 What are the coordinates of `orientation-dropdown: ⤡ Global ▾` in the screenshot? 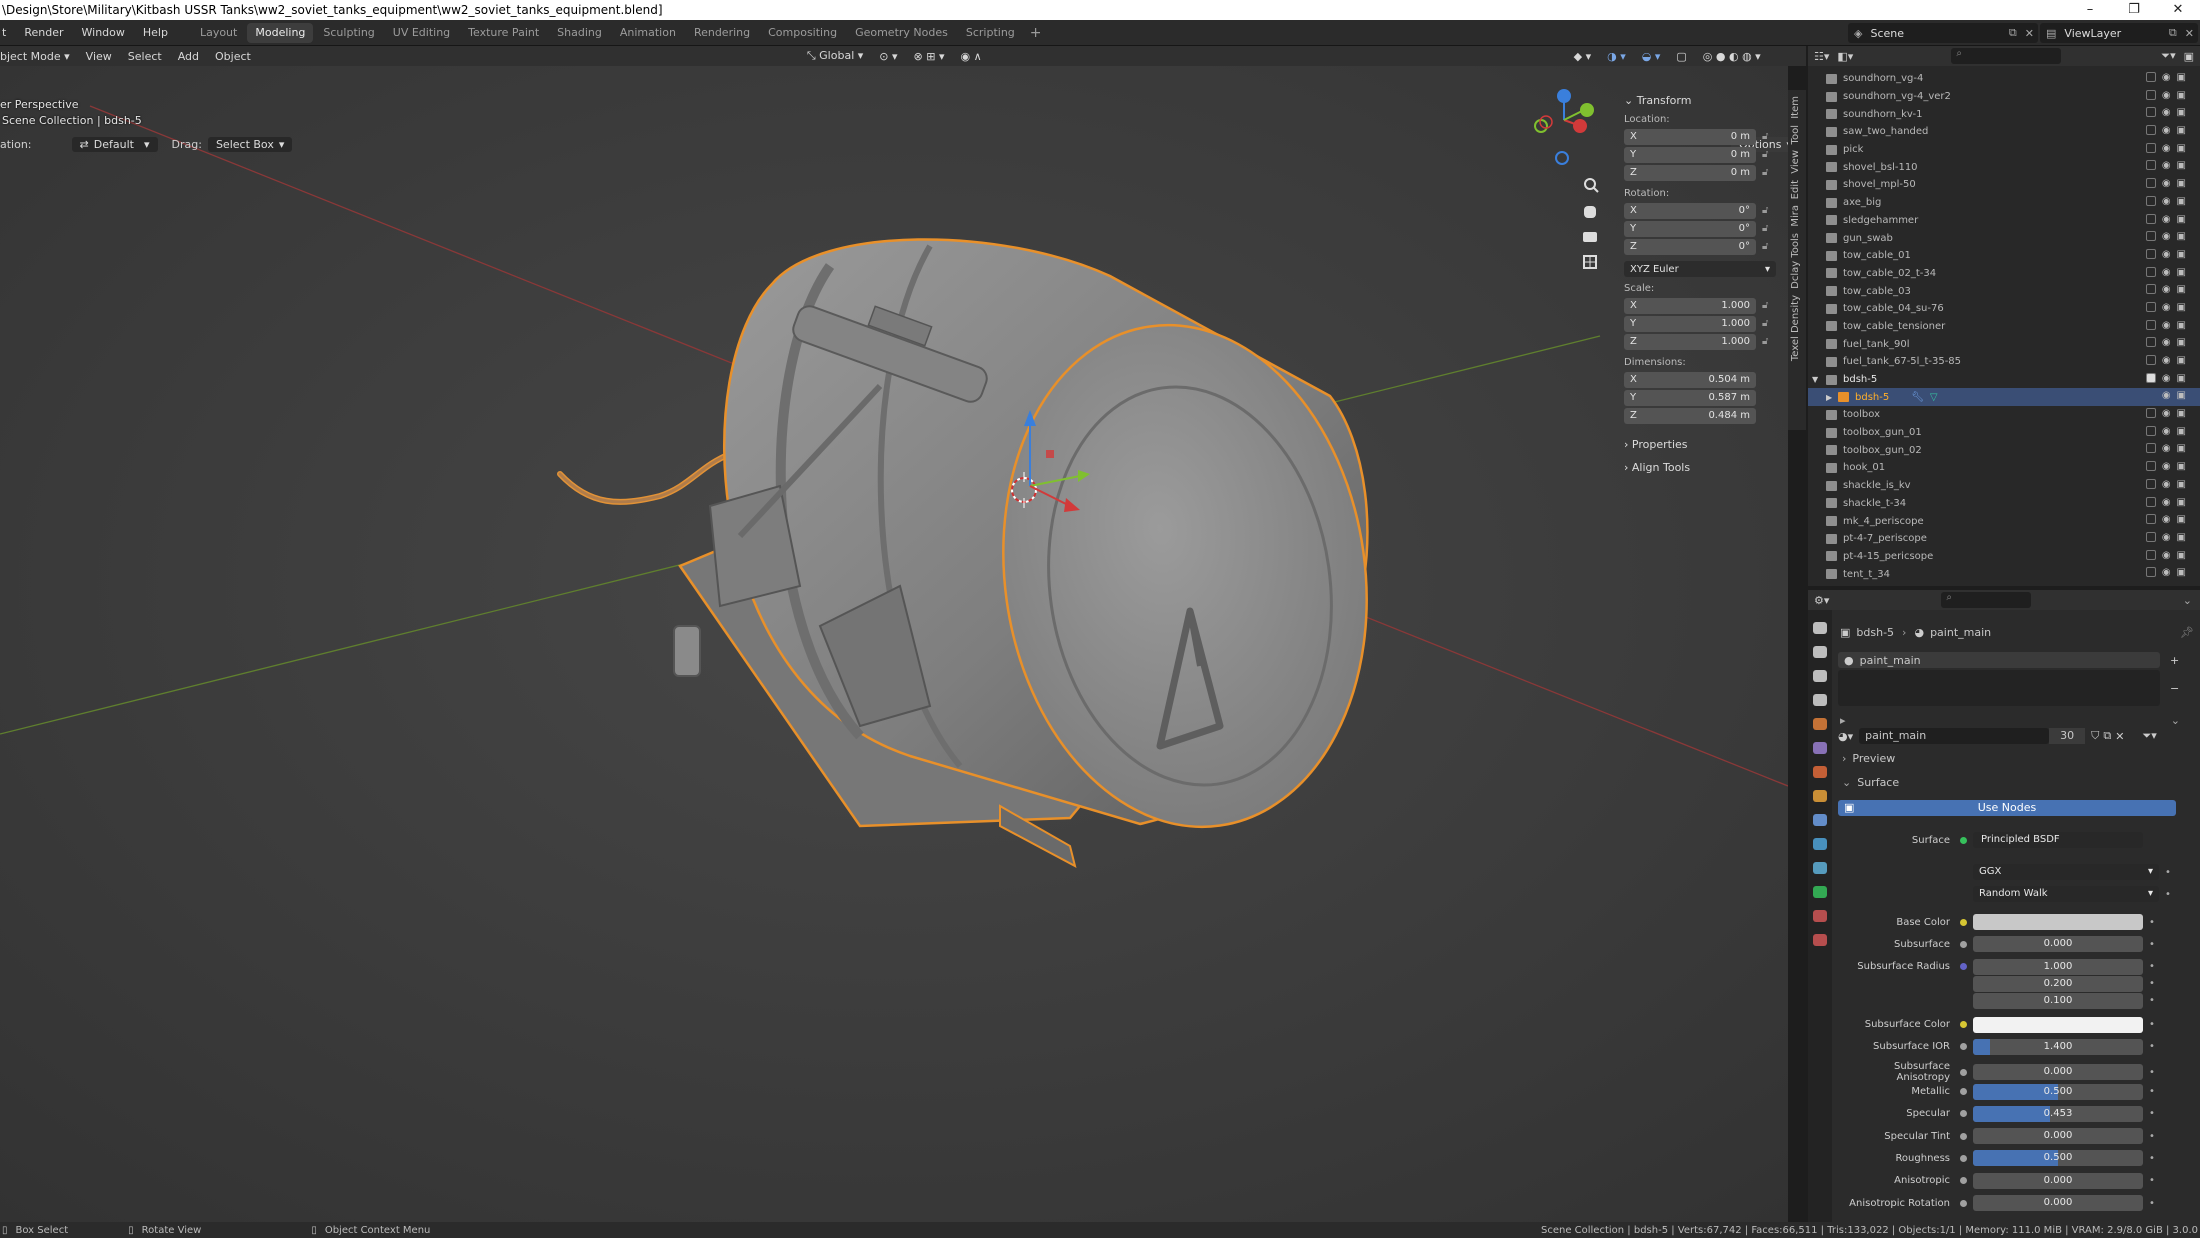 It's located at (835, 56).